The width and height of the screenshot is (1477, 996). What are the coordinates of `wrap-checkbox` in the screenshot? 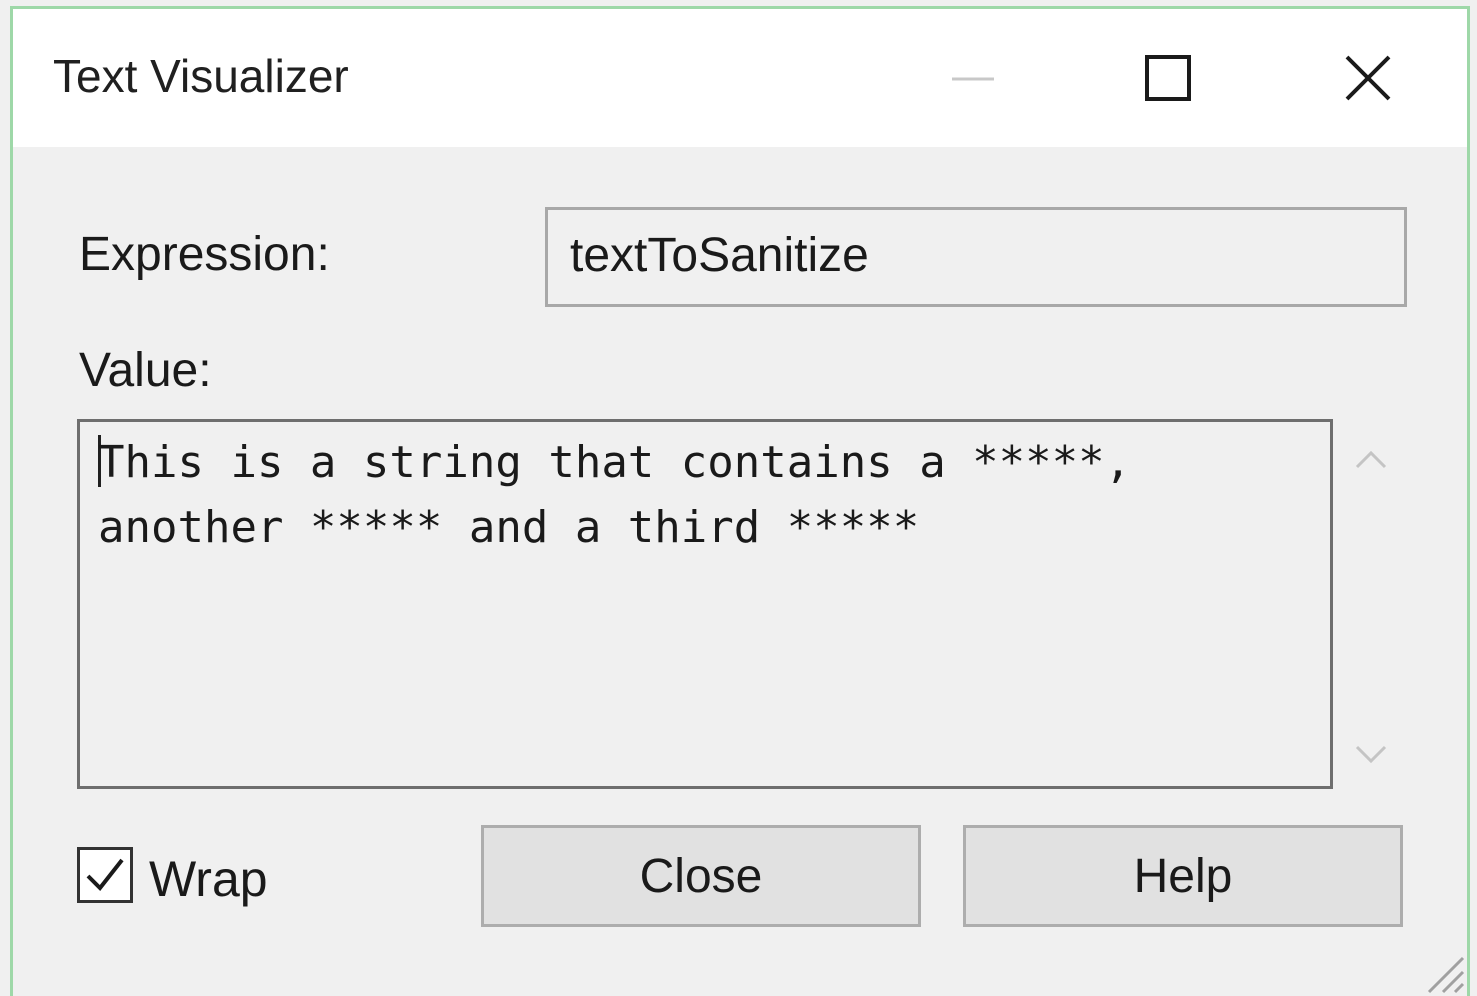 It's located at (105, 875).